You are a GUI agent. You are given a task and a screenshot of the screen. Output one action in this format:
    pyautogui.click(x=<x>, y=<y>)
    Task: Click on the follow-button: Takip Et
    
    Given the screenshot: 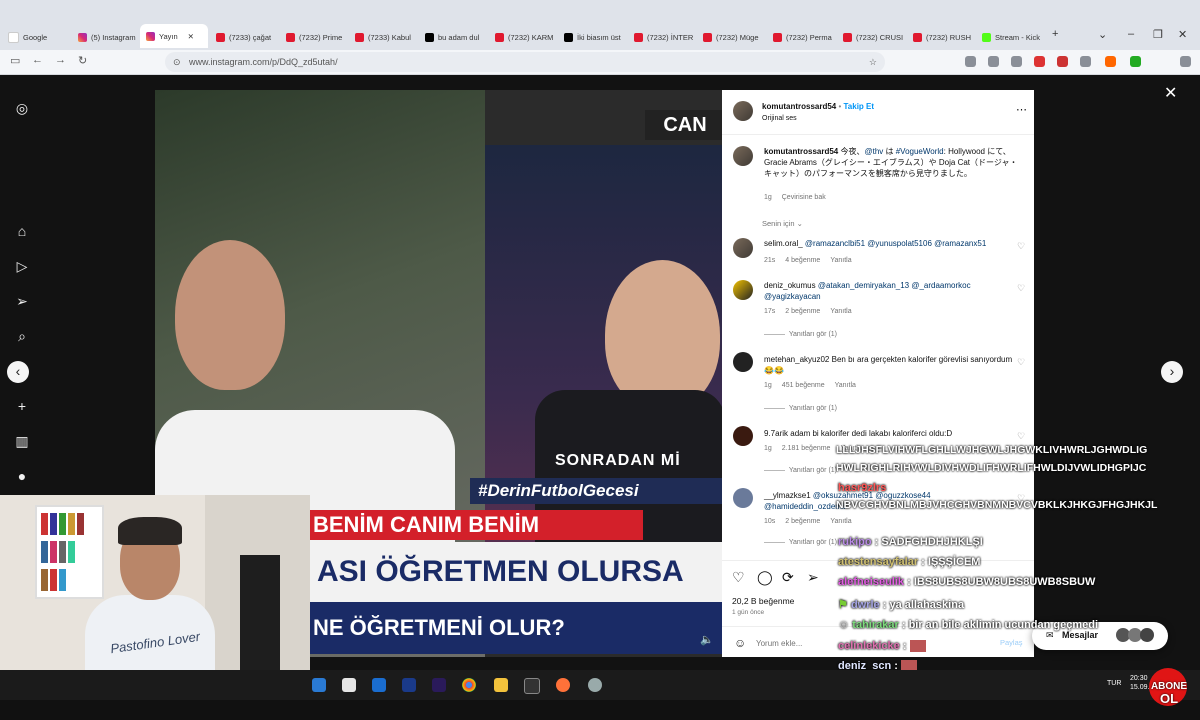 What is the action you would take?
    pyautogui.click(x=859, y=106)
    